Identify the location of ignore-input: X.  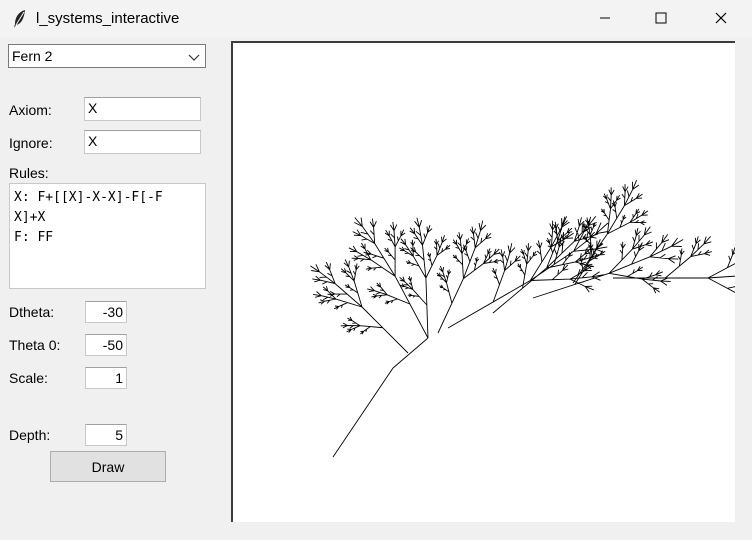
(142, 142).